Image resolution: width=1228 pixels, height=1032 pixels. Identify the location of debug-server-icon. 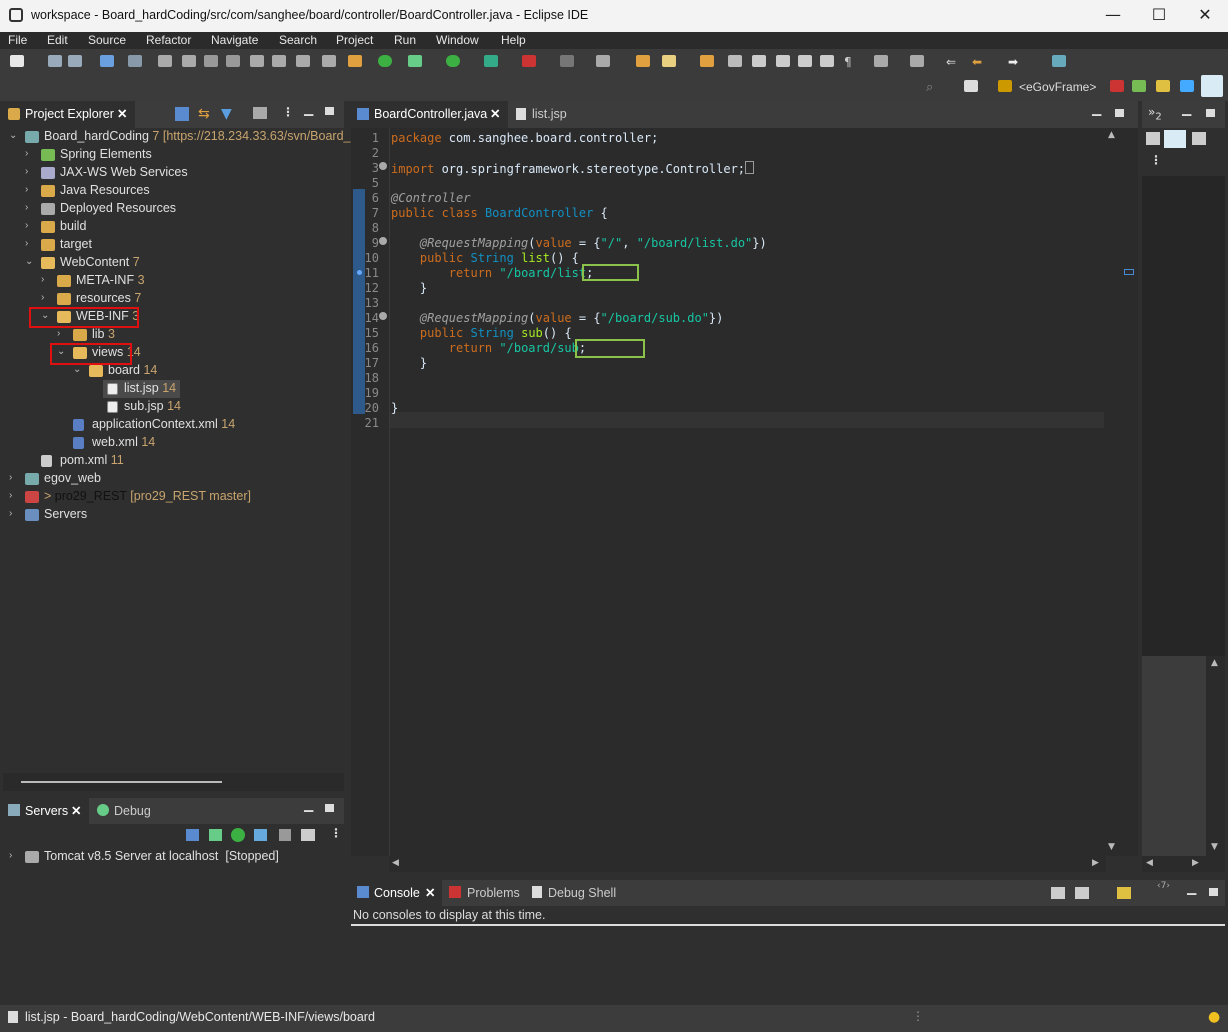
(215, 835).